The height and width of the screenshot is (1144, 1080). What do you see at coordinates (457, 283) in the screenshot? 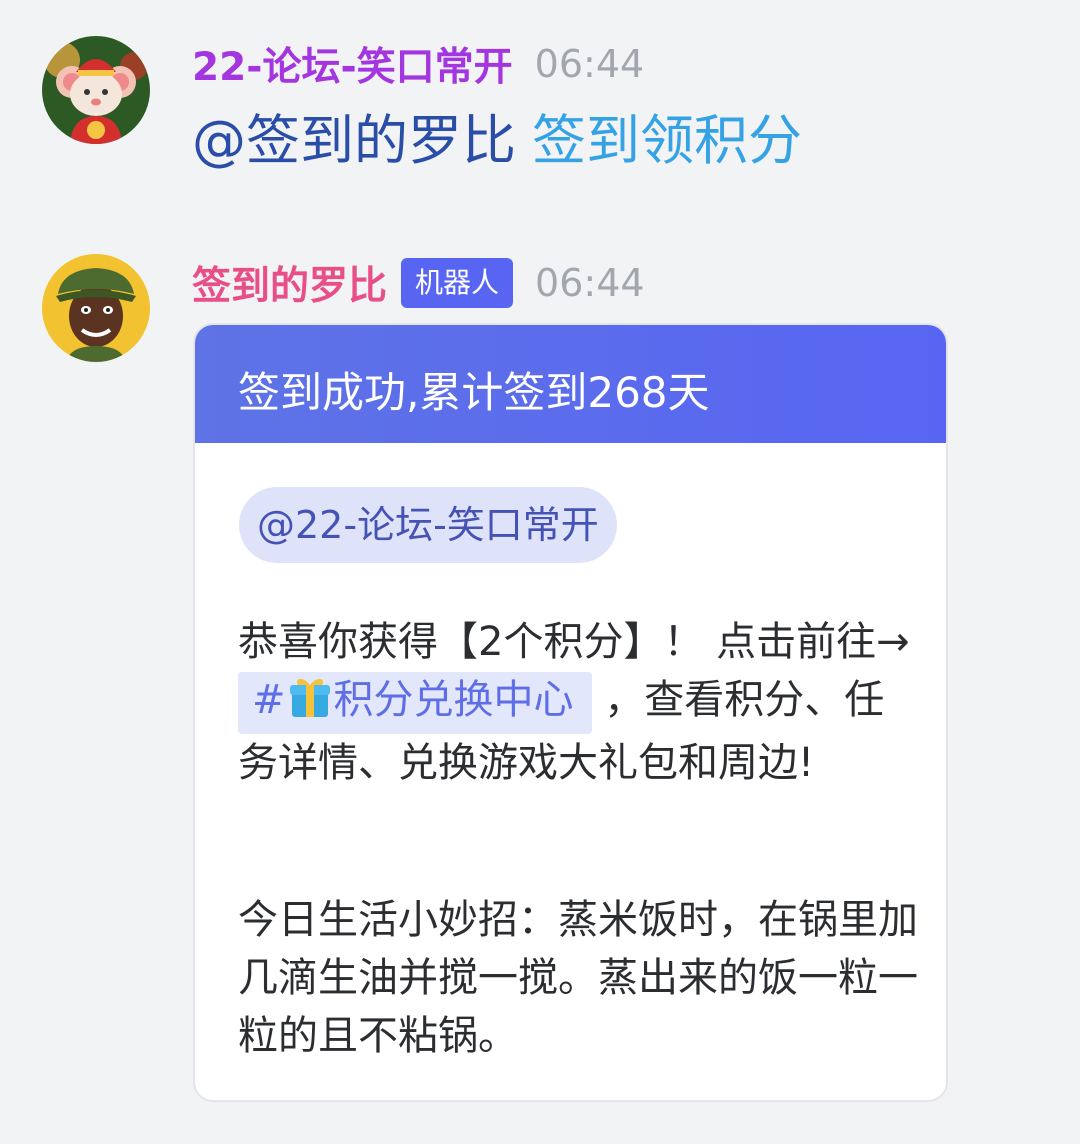
I see `bot-badge: 机器人` at bounding box center [457, 283].